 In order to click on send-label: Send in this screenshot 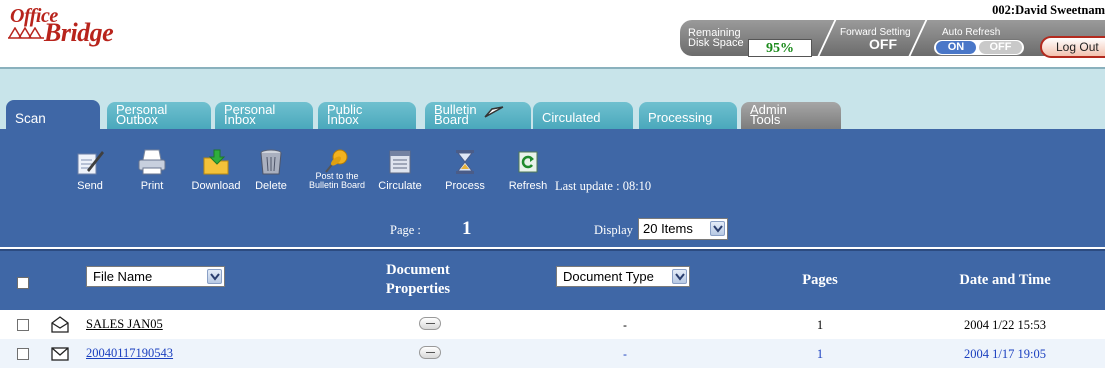, I will do `click(90, 186)`.